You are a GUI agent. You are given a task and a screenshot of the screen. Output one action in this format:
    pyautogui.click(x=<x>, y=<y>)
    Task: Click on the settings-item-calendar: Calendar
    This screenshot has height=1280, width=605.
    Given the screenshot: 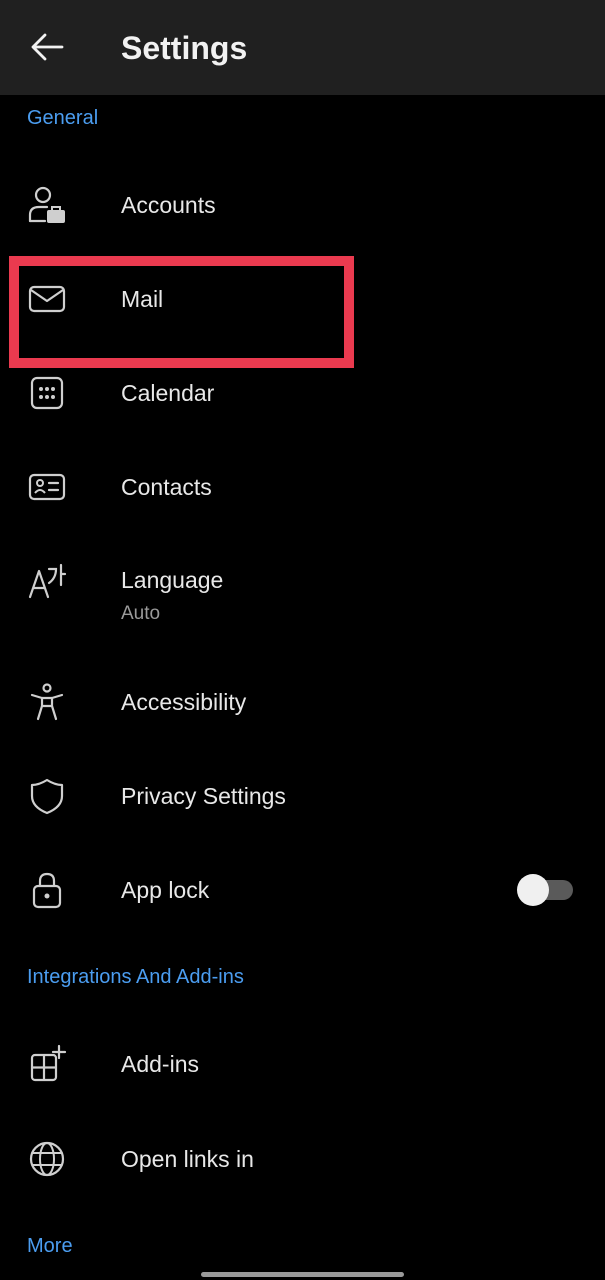 What is the action you would take?
    pyautogui.click(x=302, y=393)
    